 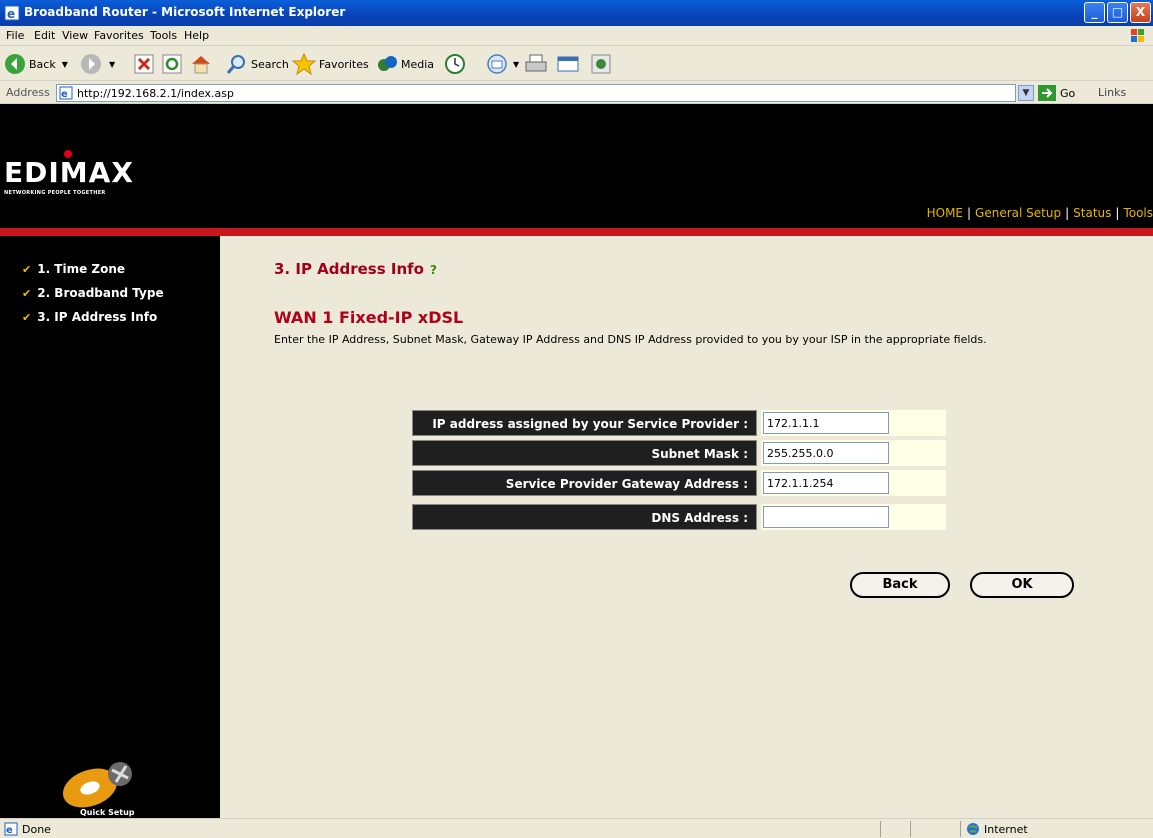 I want to click on security-zone: Internet, so click(x=997, y=829).